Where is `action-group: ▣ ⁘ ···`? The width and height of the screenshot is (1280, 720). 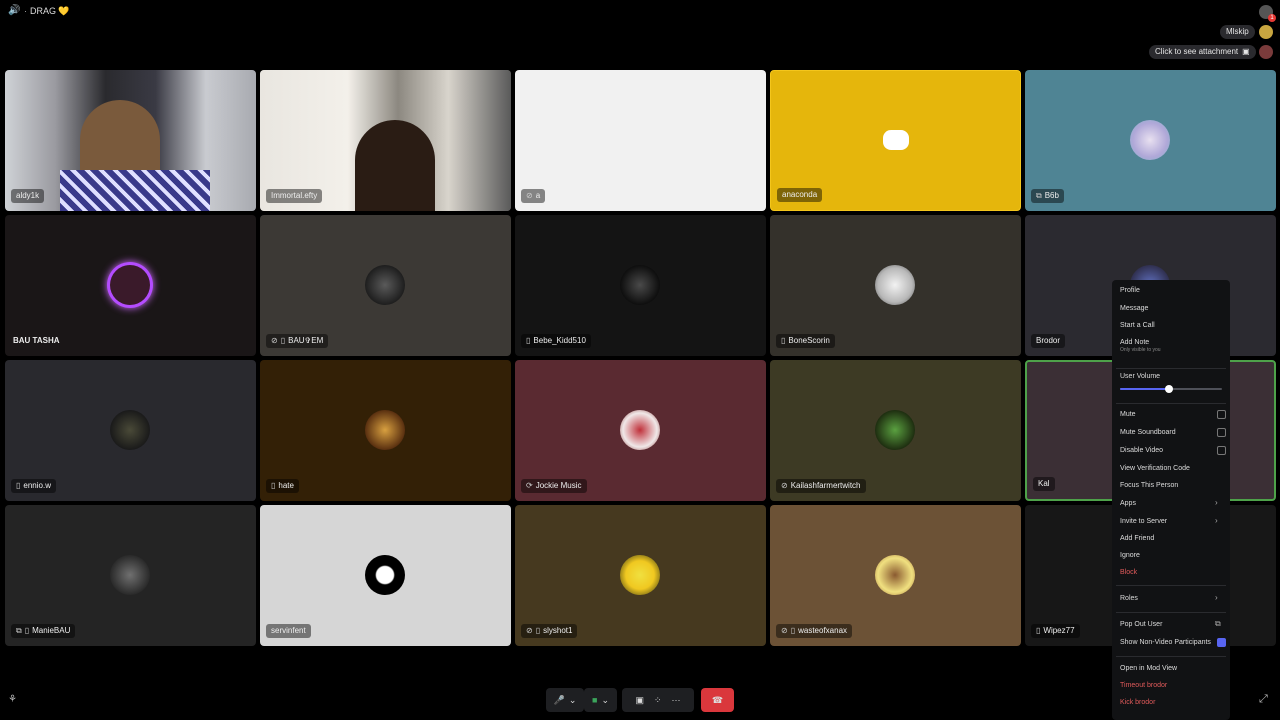
action-group: ▣ ⁘ ··· is located at coordinates (658, 700).